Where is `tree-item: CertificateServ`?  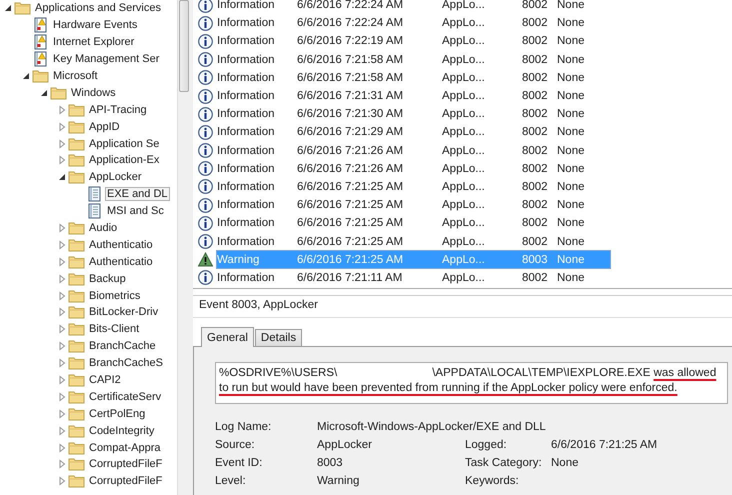 tree-item: CertificateServ is located at coordinates (125, 397).